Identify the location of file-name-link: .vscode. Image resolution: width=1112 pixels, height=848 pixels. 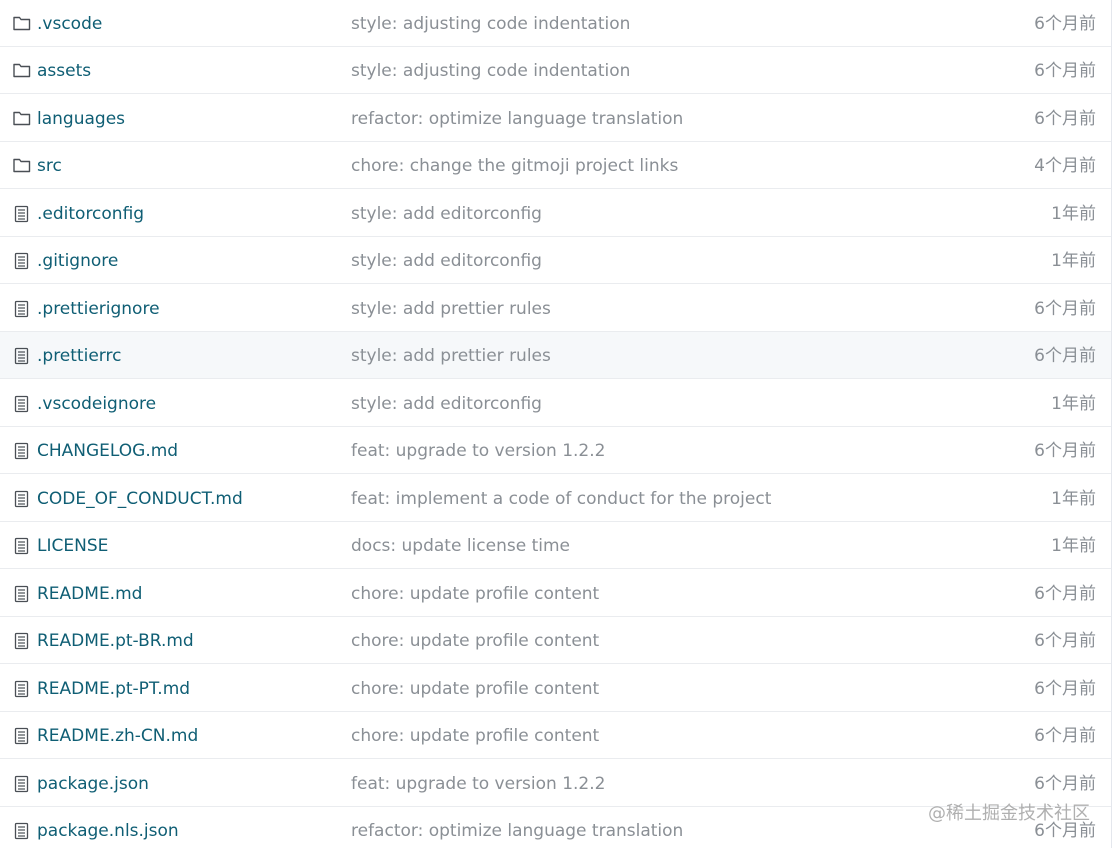
(69, 24).